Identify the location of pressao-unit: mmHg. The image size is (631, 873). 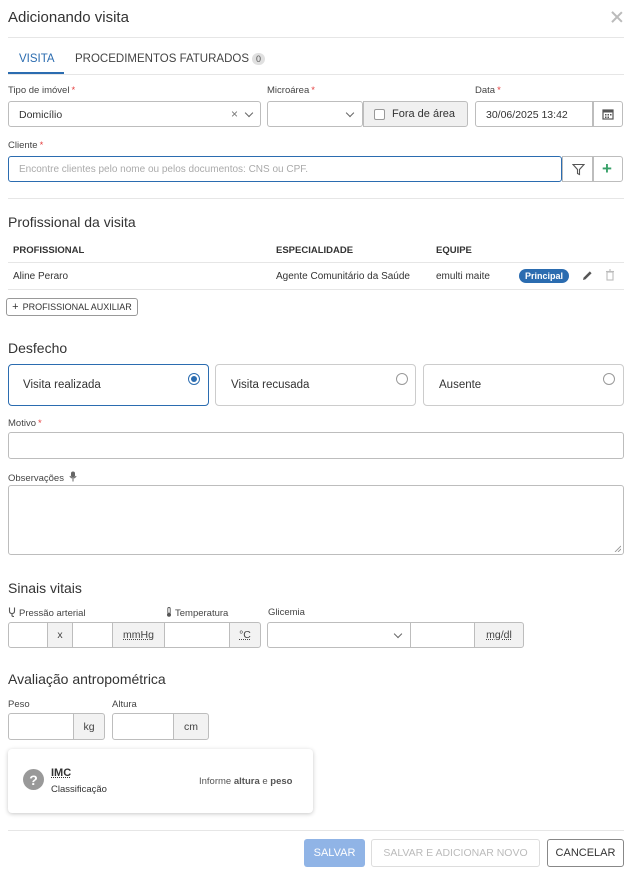
(138, 635).